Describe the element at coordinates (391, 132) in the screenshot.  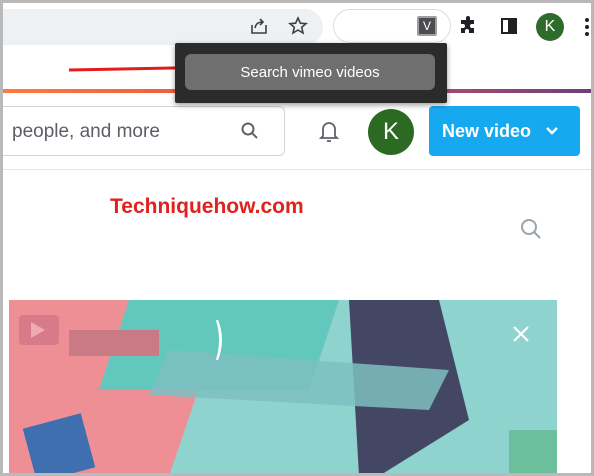
I see `vimeo-user-avatar: K` at that location.